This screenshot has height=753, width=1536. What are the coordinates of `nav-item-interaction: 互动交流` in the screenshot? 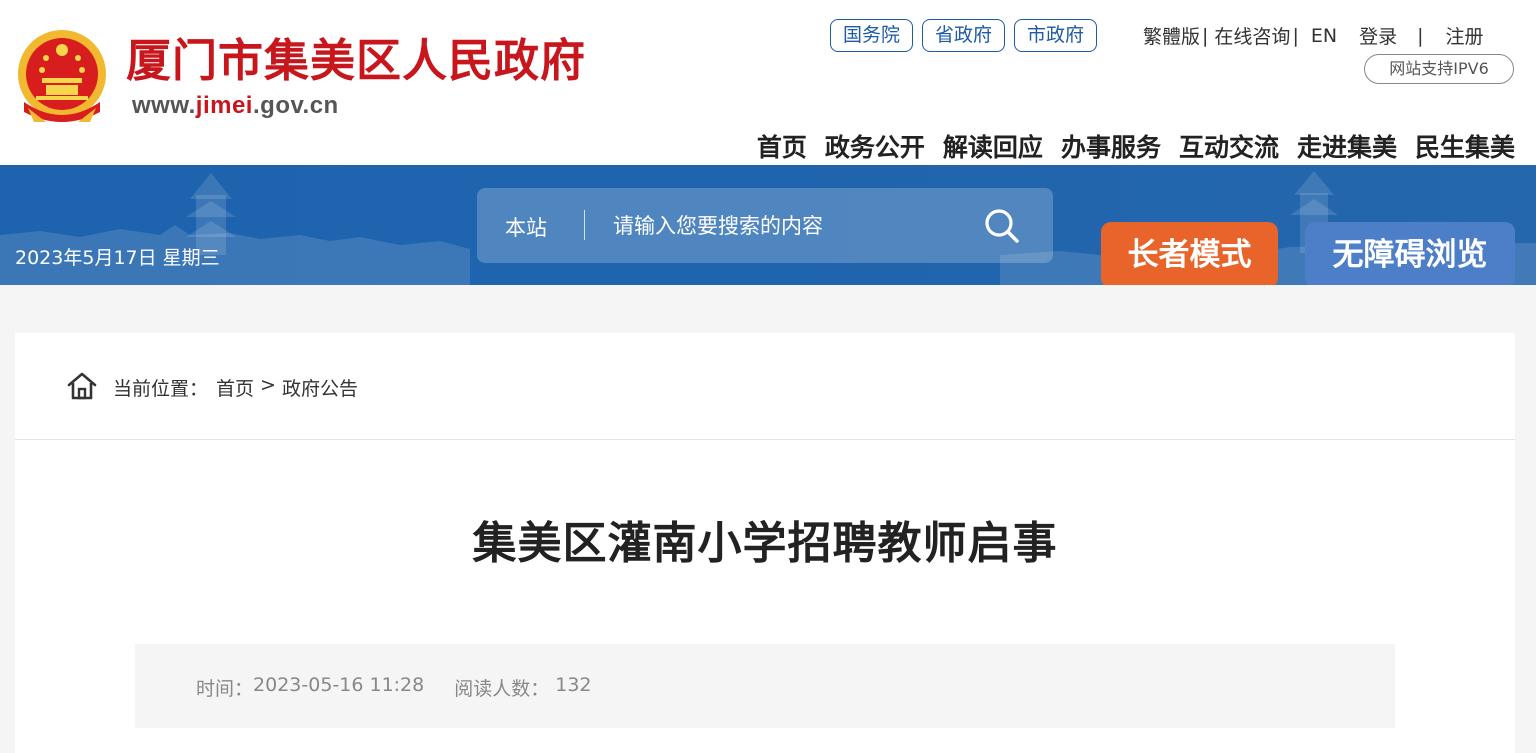 It's located at (1229, 148).